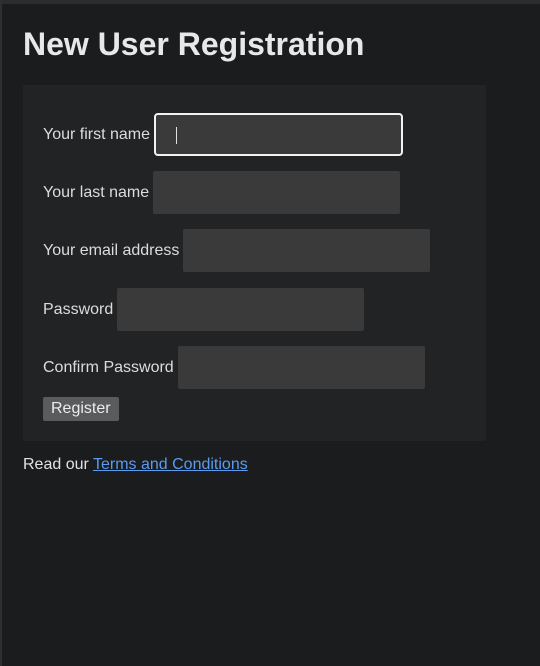 The width and height of the screenshot is (540, 666). I want to click on password-input, so click(241, 309).